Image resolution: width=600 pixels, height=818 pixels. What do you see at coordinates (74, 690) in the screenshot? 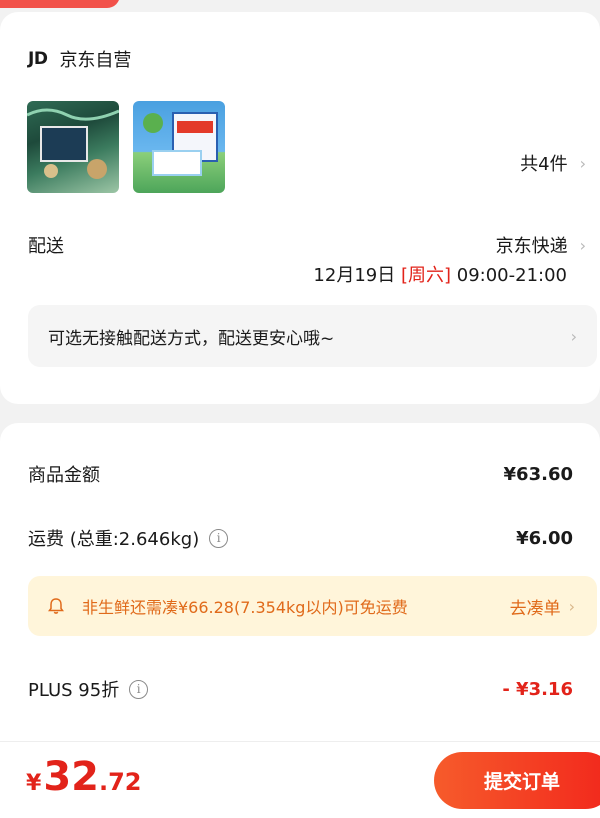
I see `plus-discount-label: PLUS 95折` at bounding box center [74, 690].